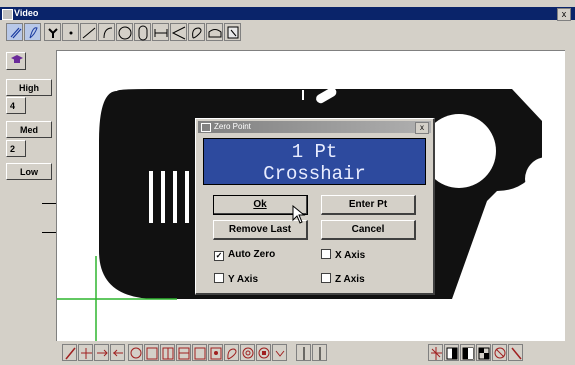  I want to click on crosshair-icon, so click(86, 353).